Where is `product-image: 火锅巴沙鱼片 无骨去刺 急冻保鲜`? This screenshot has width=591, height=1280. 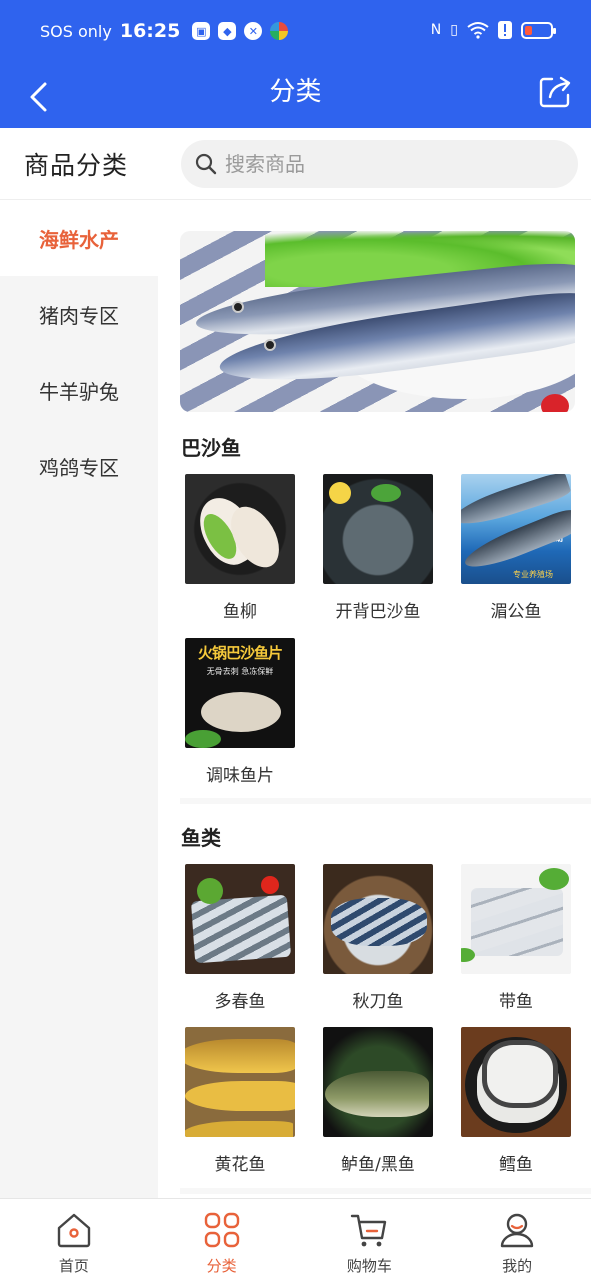 product-image: 火锅巴沙鱼片 无骨去刺 急冻保鲜 is located at coordinates (240, 693).